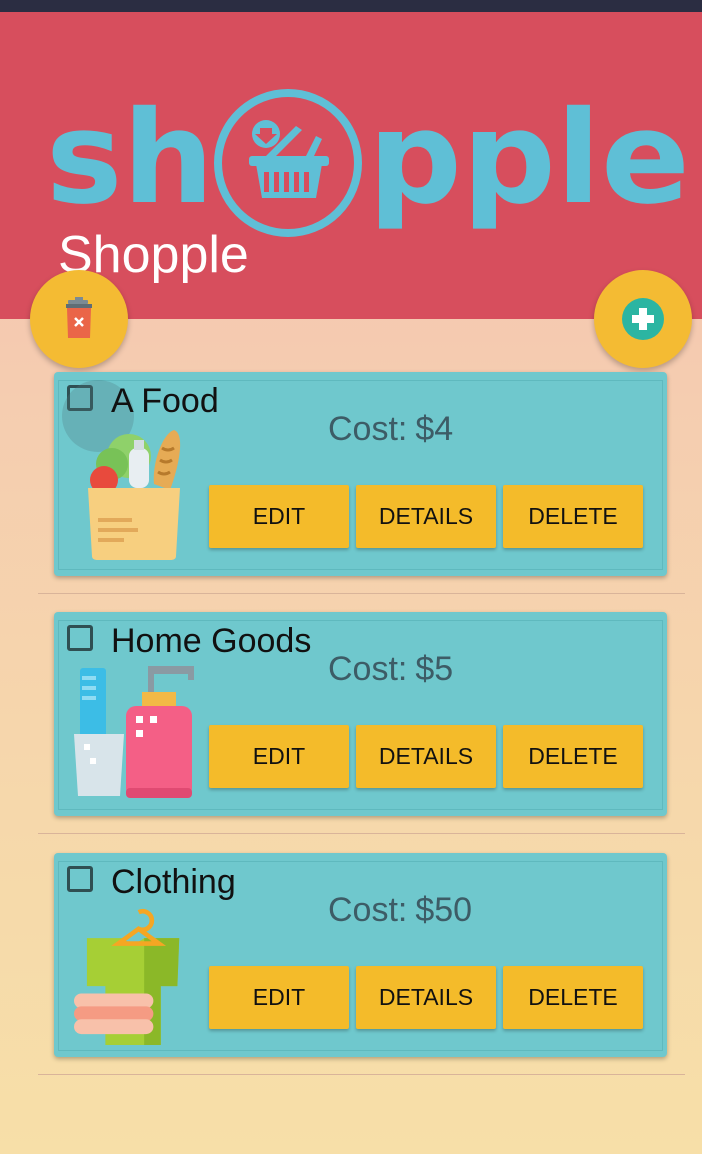 Image resolution: width=702 pixels, height=1154 pixels. I want to click on clothing-icon, so click(127, 977).